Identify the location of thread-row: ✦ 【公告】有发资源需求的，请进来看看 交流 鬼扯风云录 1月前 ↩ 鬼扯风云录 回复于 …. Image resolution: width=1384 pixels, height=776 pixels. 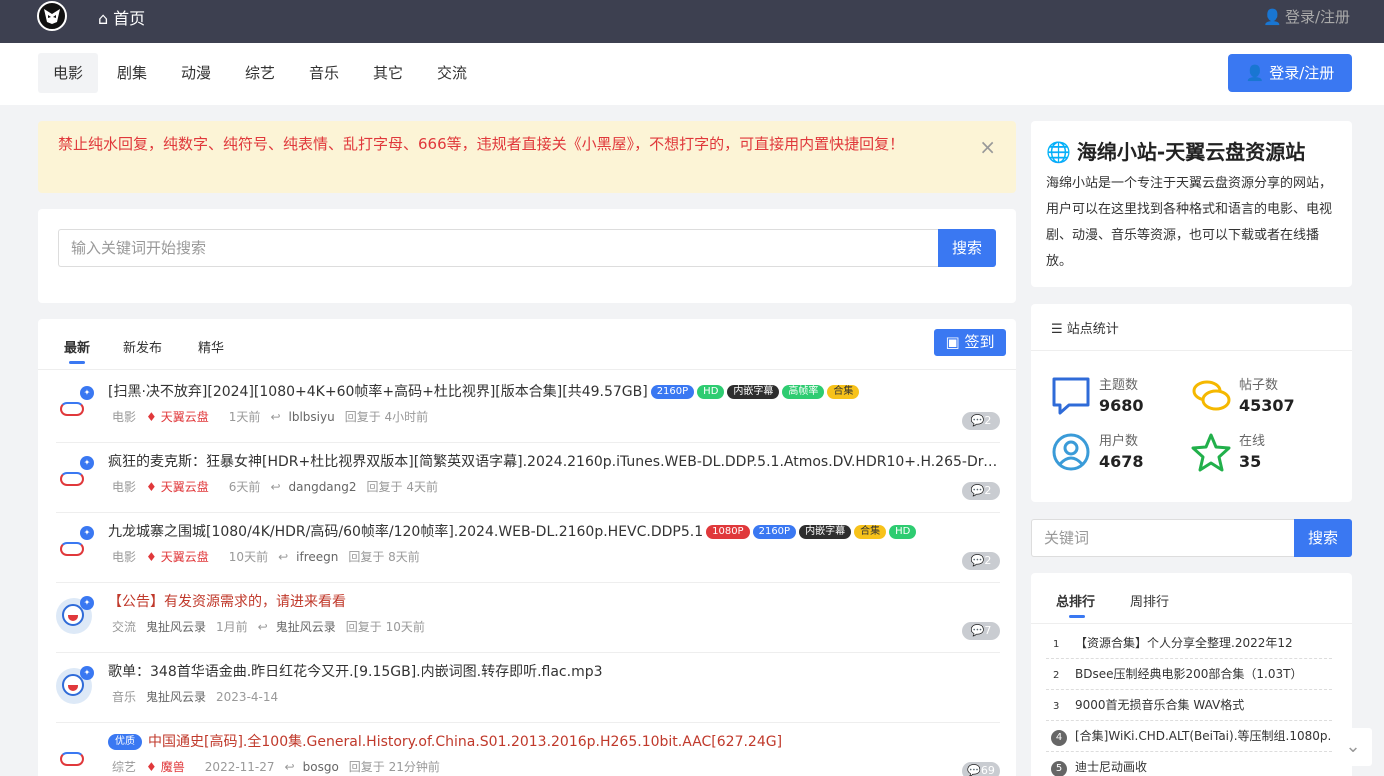
(527, 618).